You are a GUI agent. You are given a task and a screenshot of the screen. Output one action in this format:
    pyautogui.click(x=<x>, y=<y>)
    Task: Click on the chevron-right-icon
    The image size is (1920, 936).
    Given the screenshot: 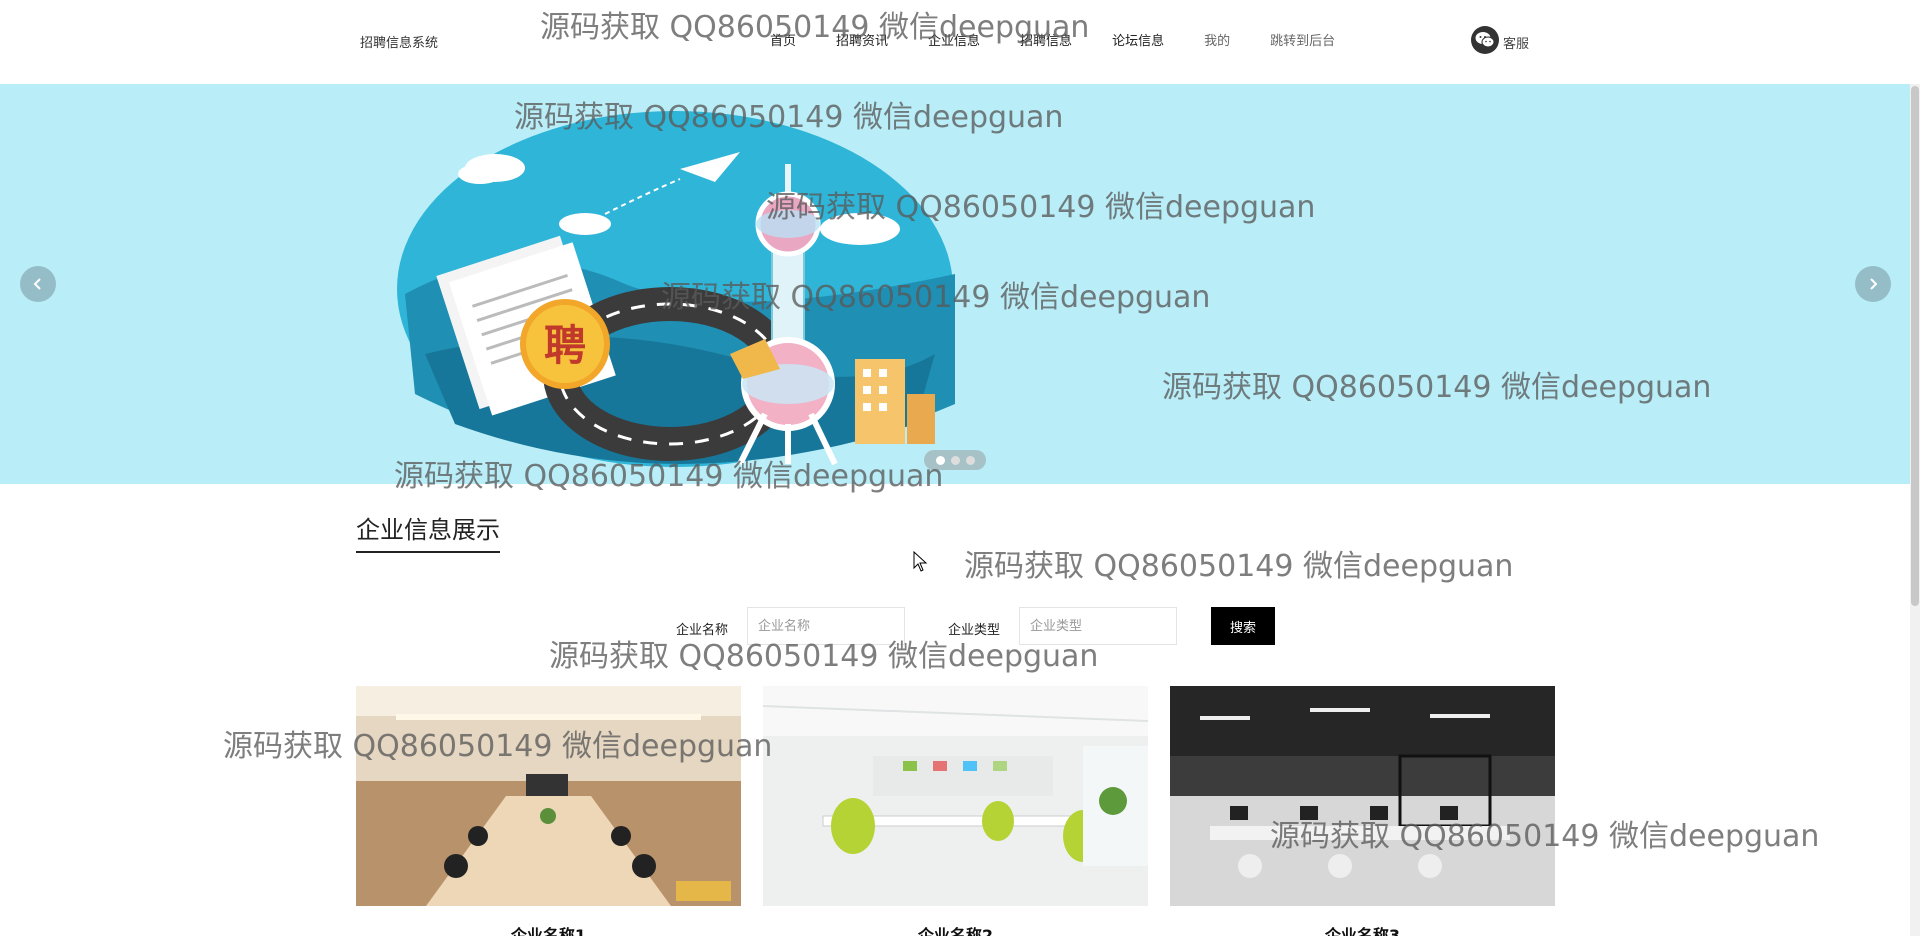 What is the action you would take?
    pyautogui.click(x=1874, y=284)
    